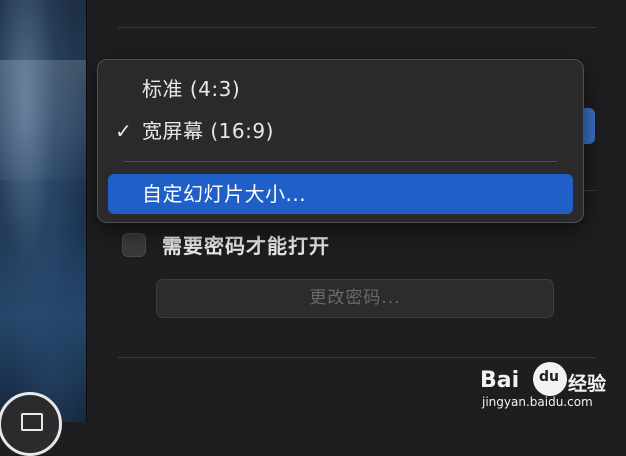 Image resolution: width=626 pixels, height=456 pixels. Describe the element at coordinates (357, 27) in the screenshot. I see `top-divider` at that location.